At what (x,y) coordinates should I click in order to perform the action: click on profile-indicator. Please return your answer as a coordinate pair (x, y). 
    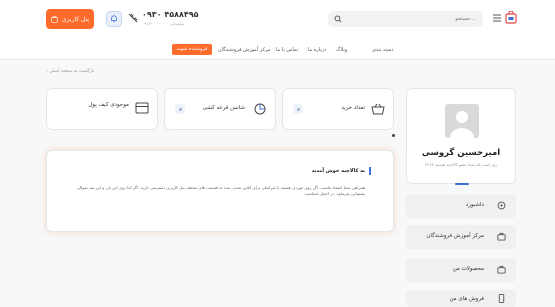
    Looking at the image, I should click on (462, 184).